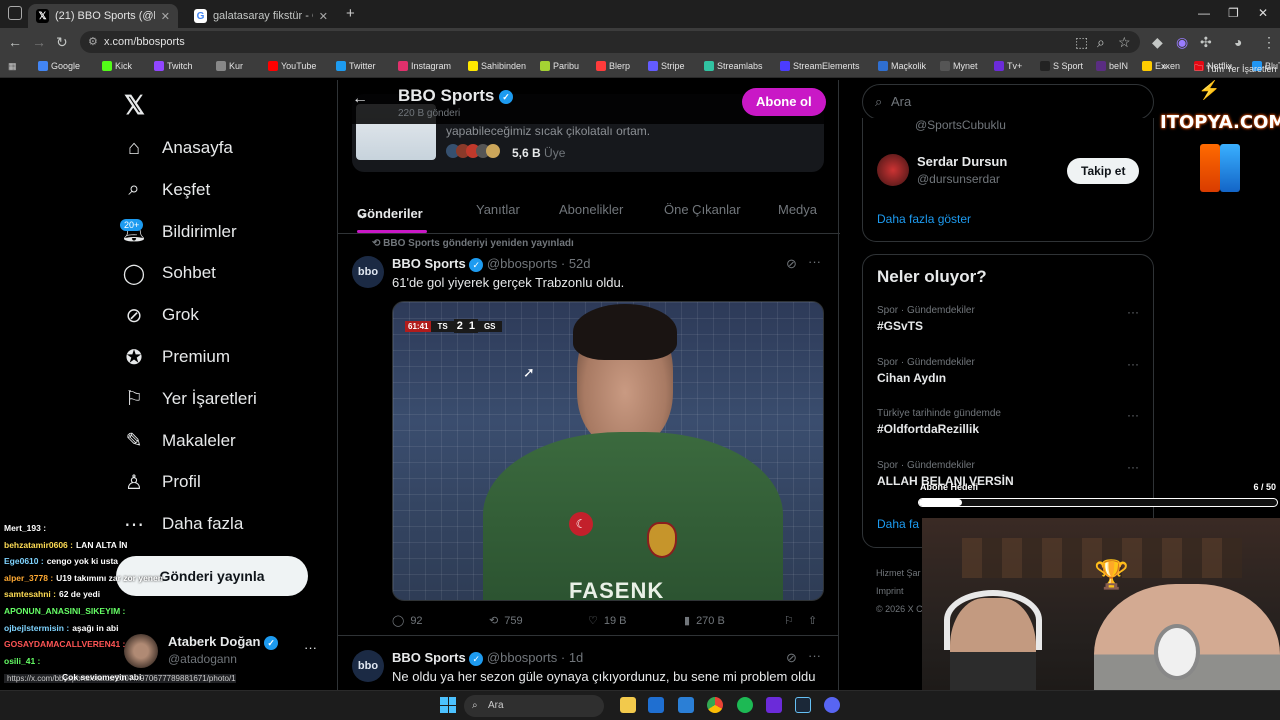  What do you see at coordinates (1008, 102) in the screenshot?
I see `search-input: ⌕ Ara` at bounding box center [1008, 102].